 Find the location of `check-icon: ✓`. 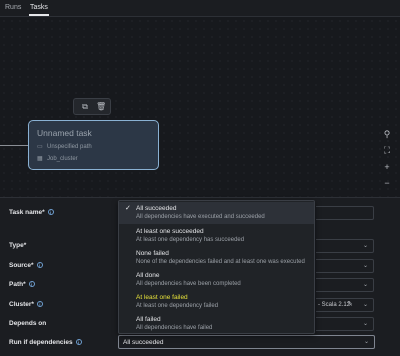

check-icon: ✓ is located at coordinates (128, 208).